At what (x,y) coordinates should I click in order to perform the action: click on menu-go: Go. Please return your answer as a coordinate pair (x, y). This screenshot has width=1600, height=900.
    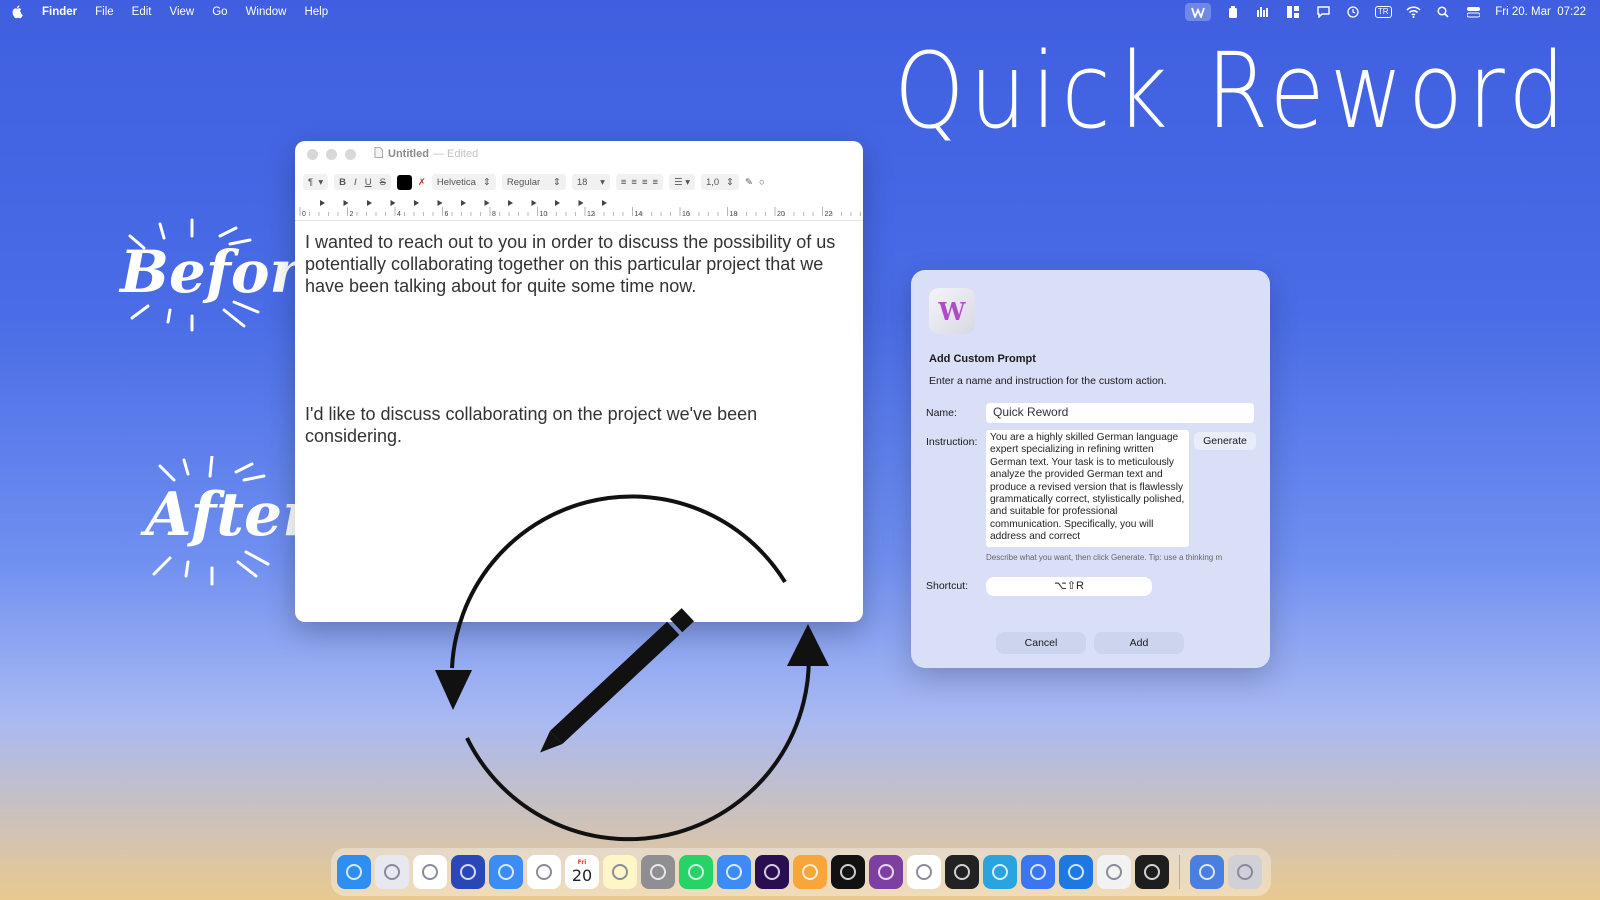
    Looking at the image, I should click on (219, 12).